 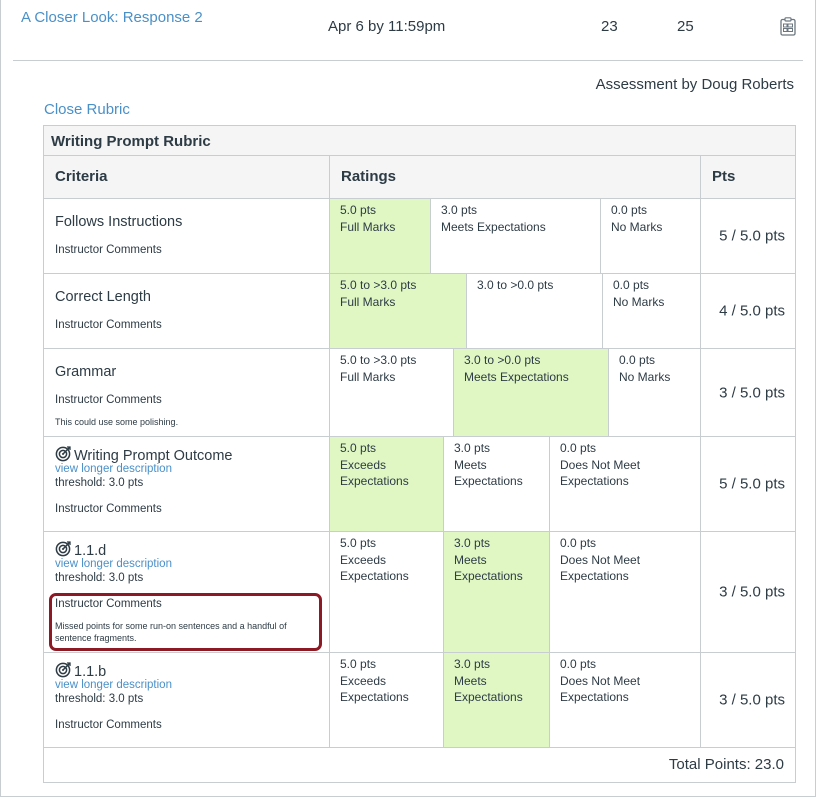 I want to click on pts-header: Pts, so click(x=748, y=177).